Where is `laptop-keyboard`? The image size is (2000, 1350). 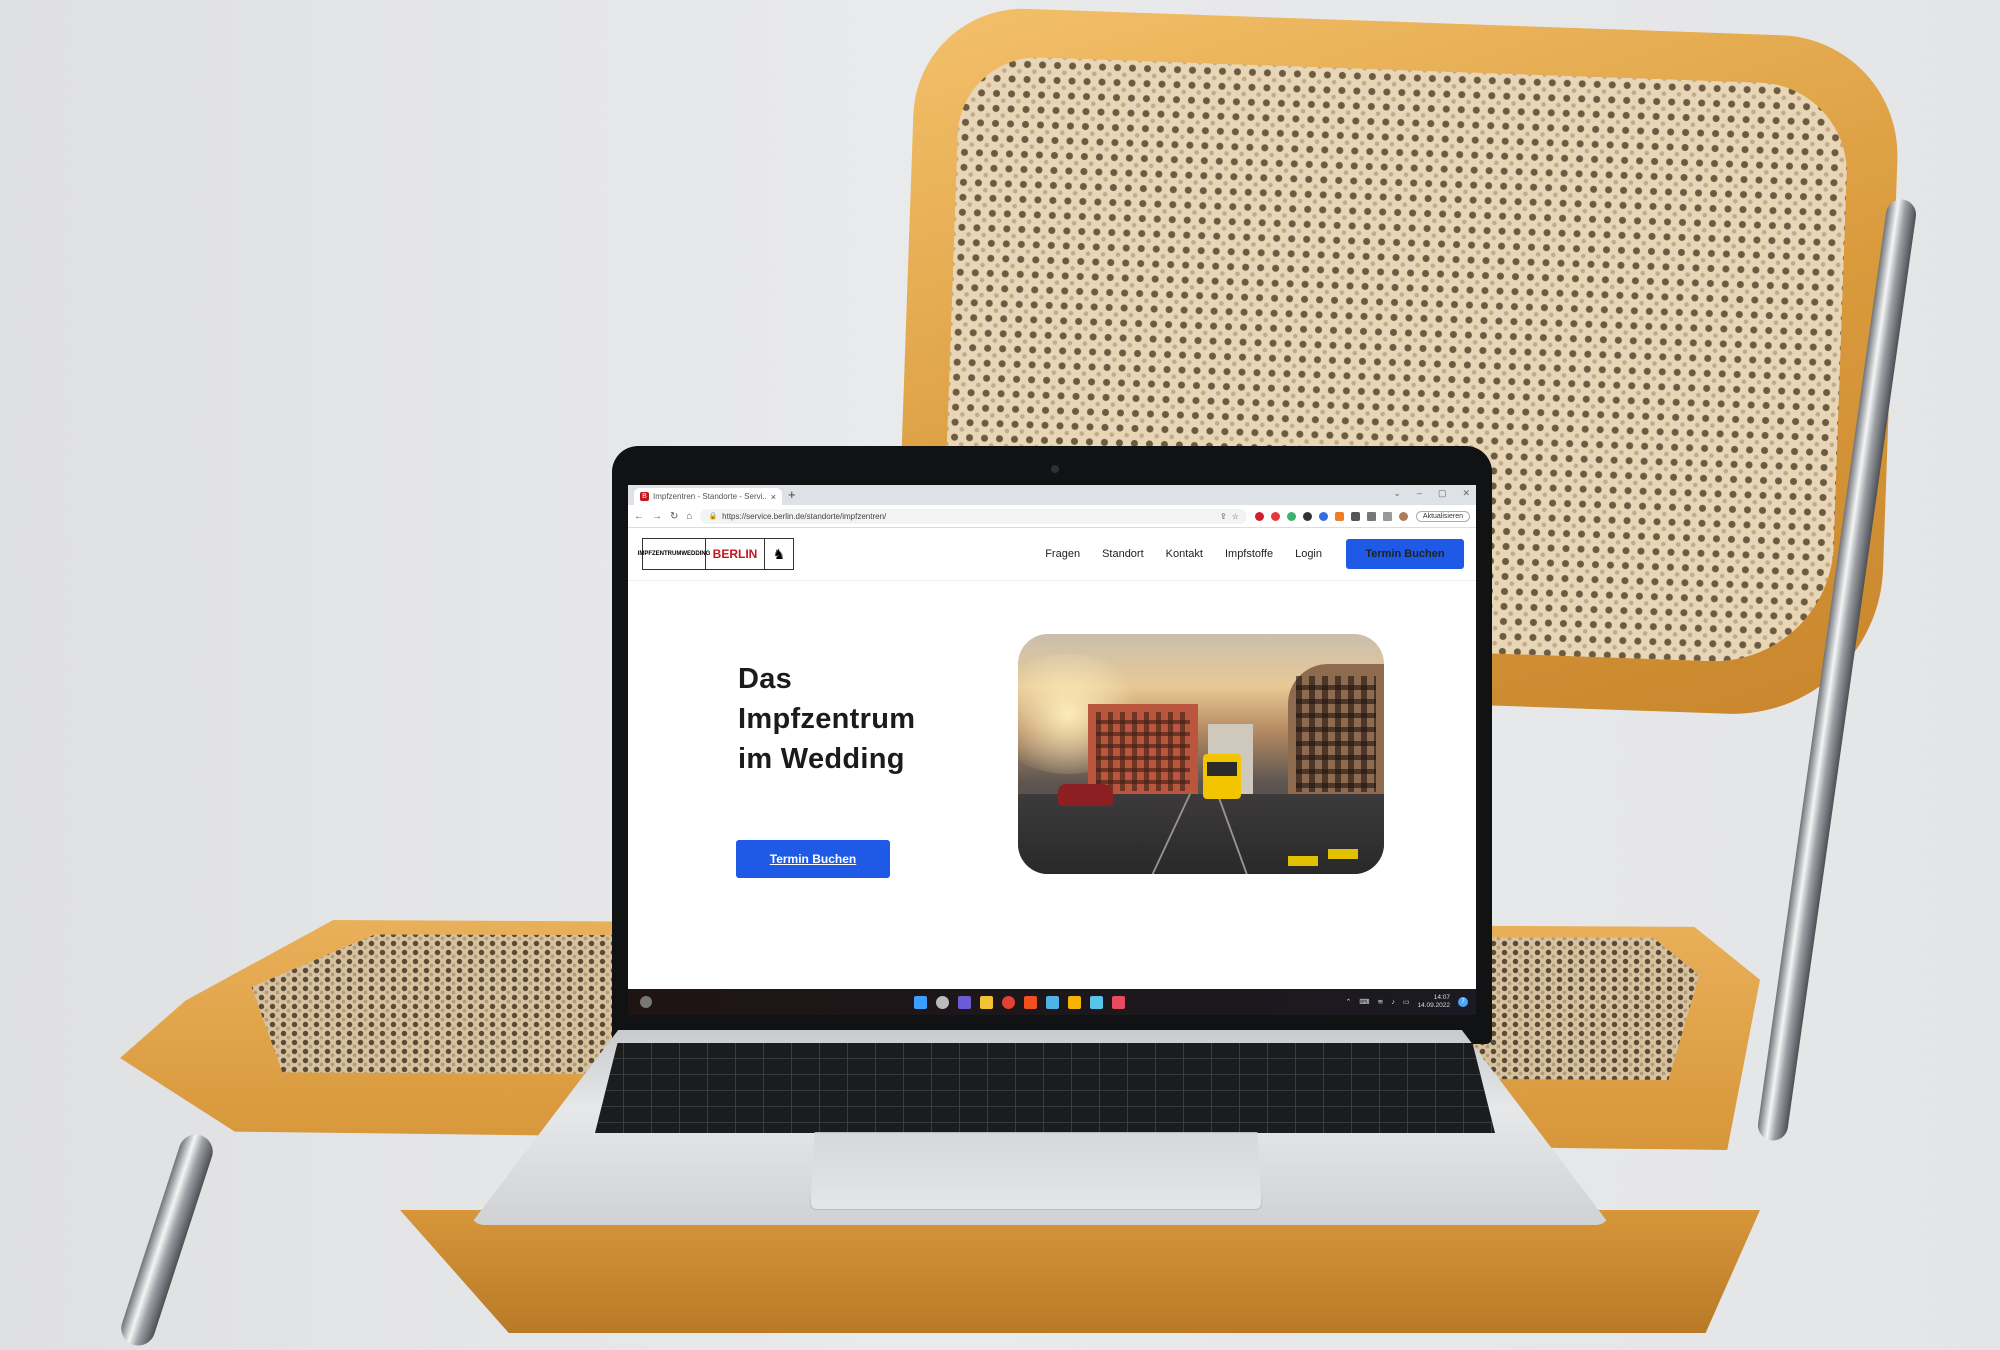 laptop-keyboard is located at coordinates (1045, 1088).